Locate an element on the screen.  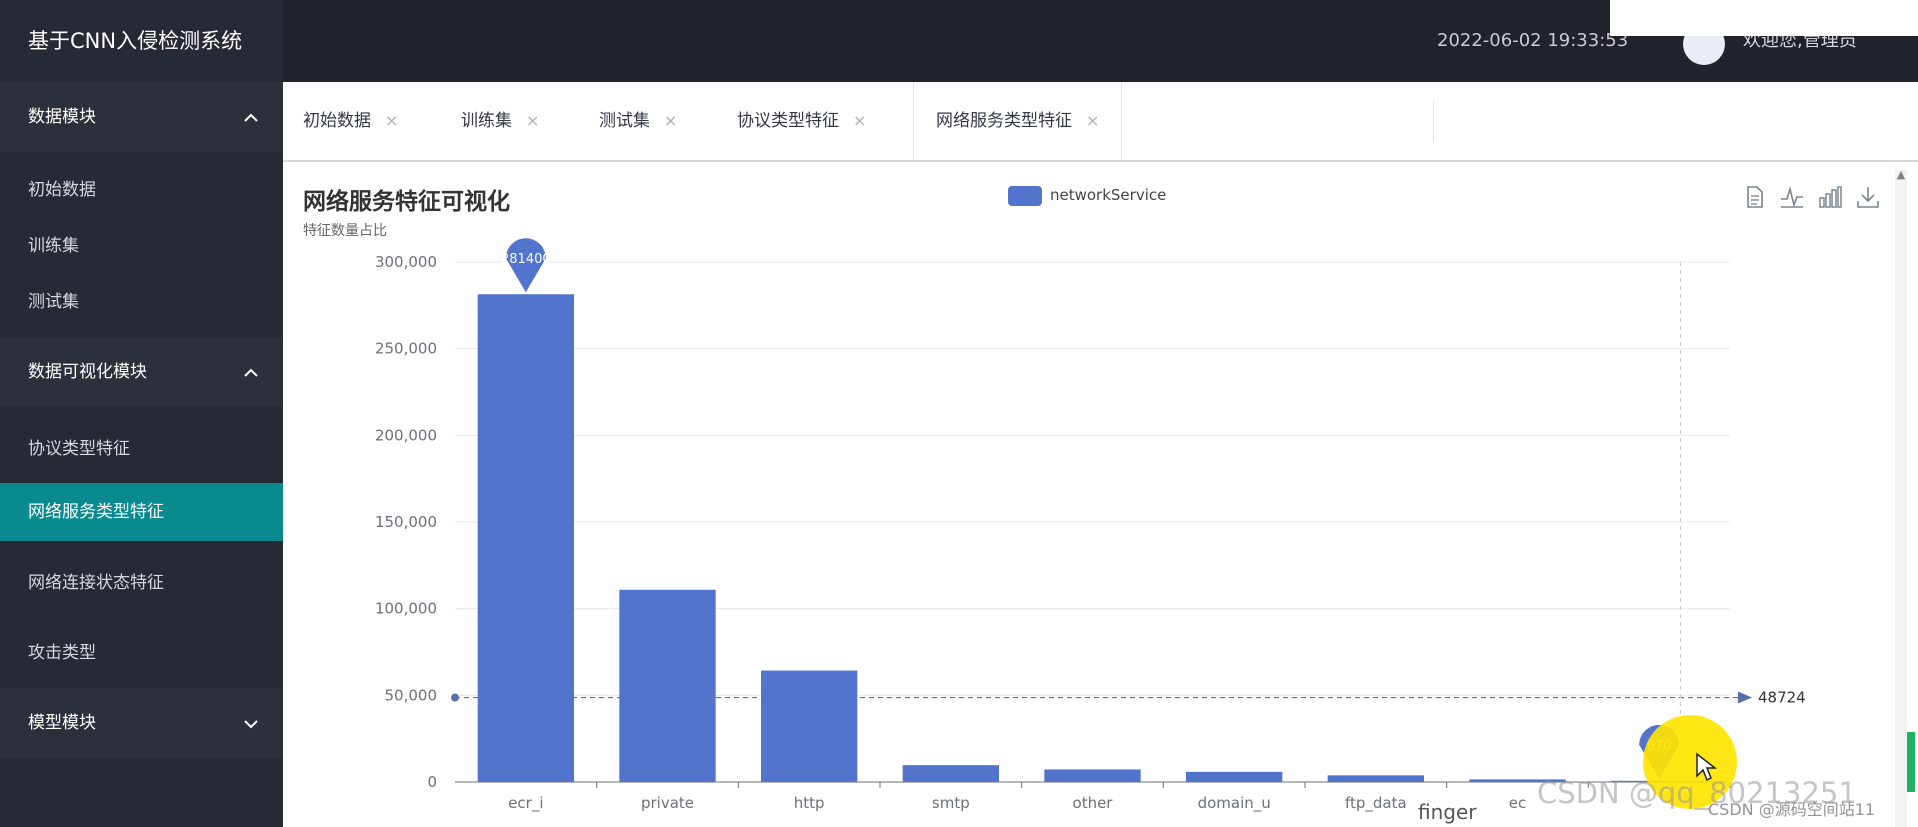
sidebar-item-label: 测试集 is located at coordinates (53, 302).